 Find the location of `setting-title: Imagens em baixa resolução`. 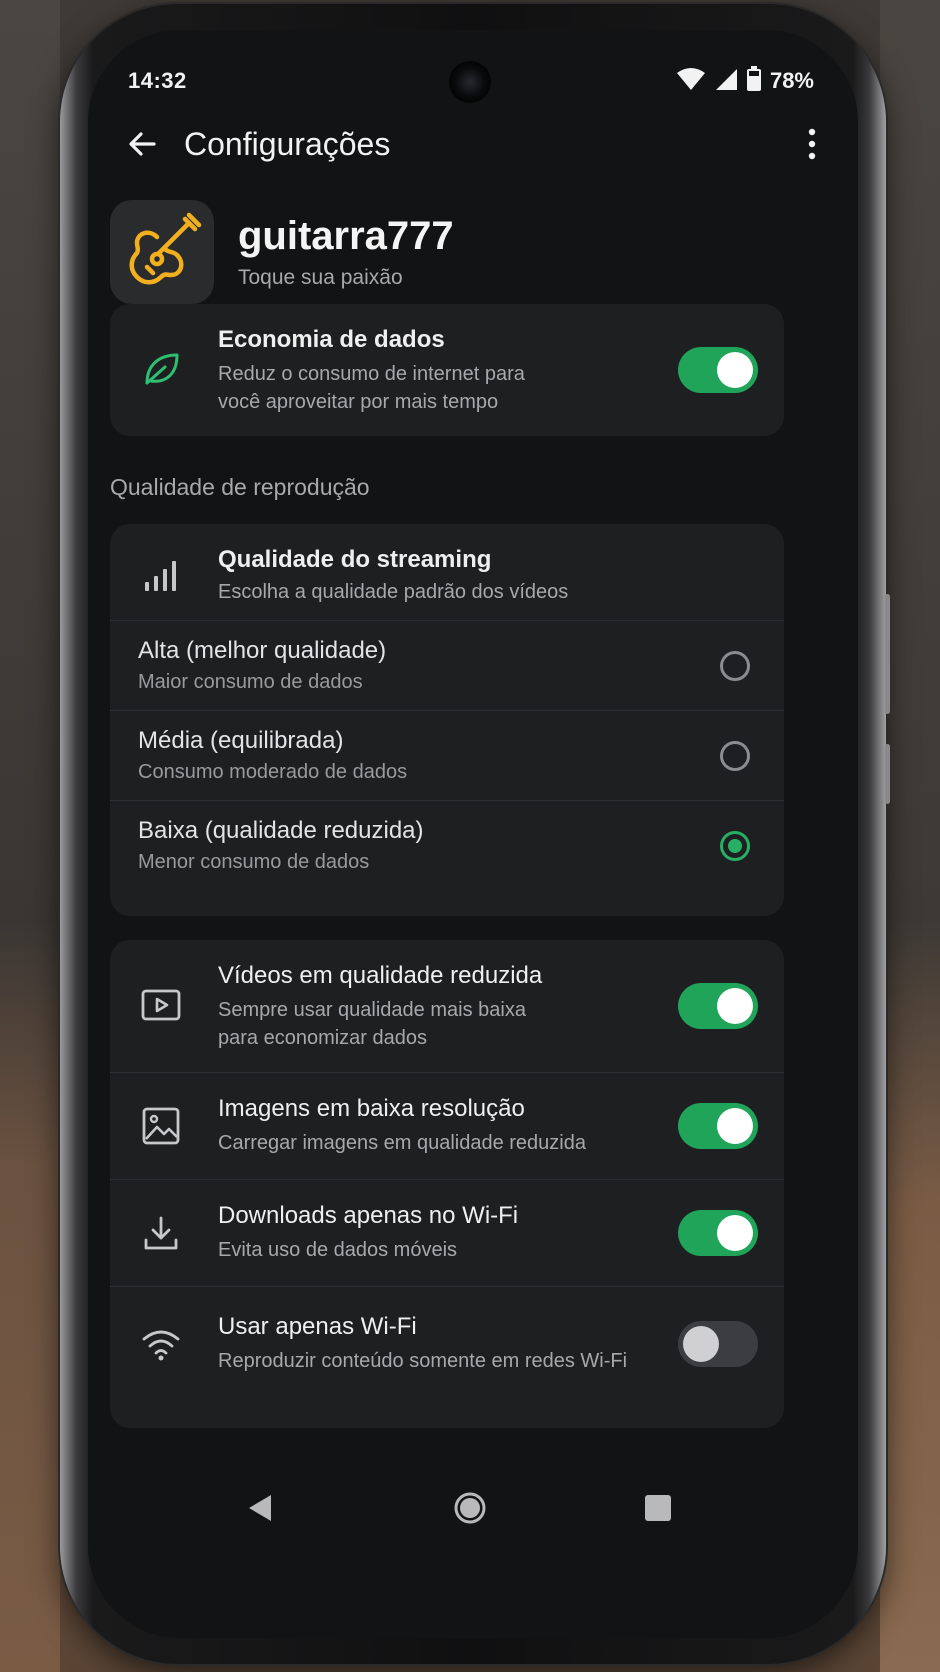

setting-title: Imagens em baixa resolução is located at coordinates (371, 1108).